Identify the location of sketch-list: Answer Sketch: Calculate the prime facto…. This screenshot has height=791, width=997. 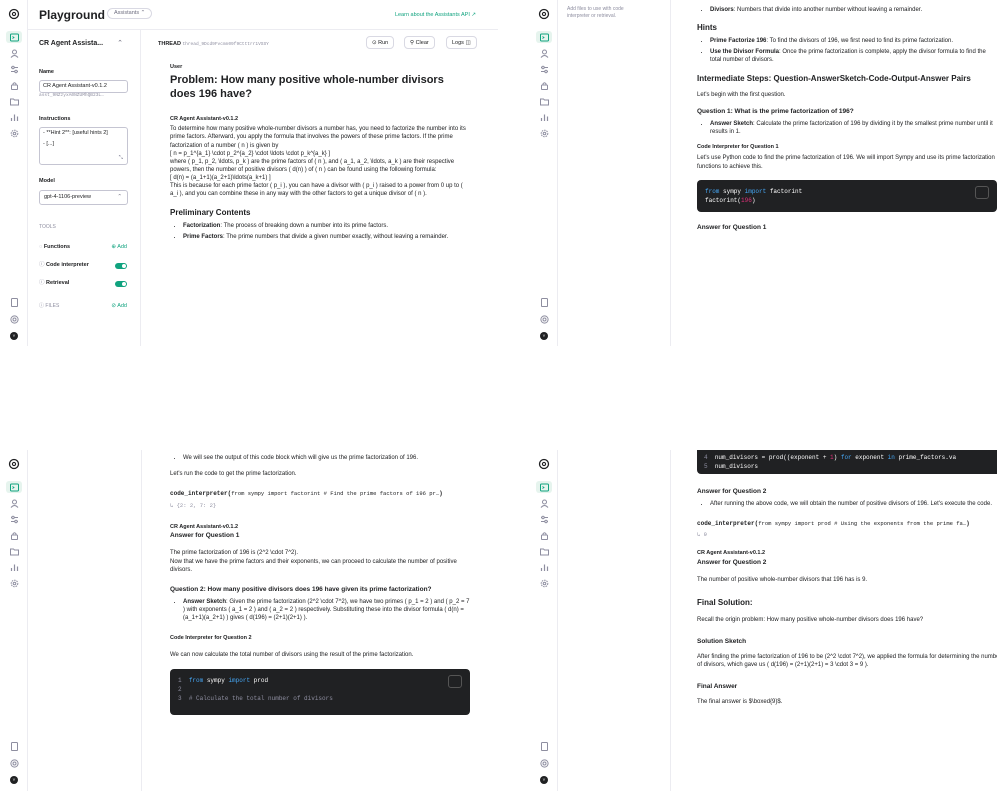
(847, 128).